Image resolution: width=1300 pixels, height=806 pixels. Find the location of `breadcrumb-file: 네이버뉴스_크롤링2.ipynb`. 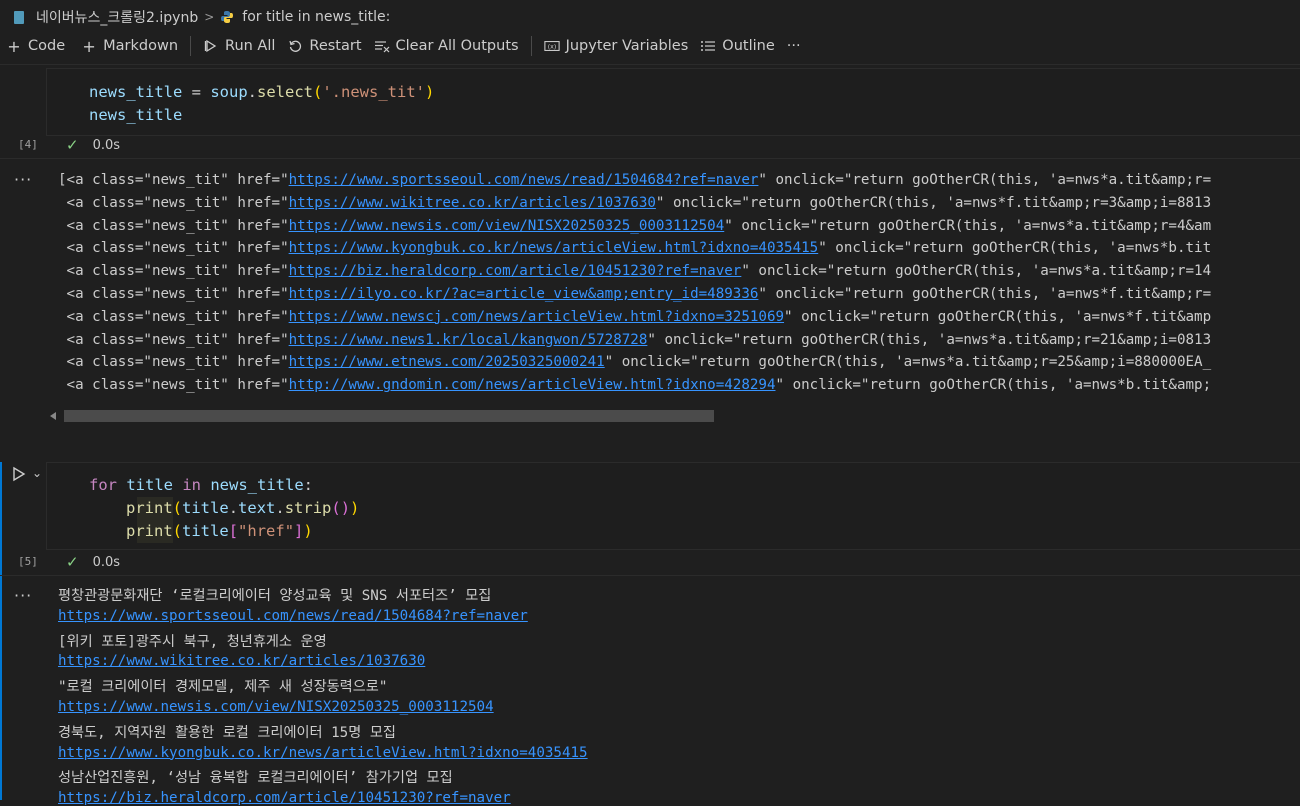

breadcrumb-file: 네이버뉴스_크롤링2.ipynb is located at coordinates (117, 17).